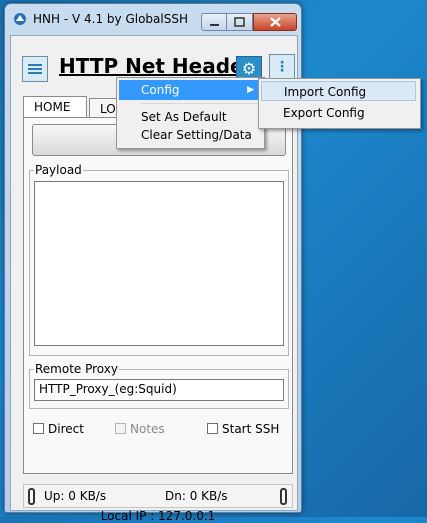  I want to click on minimize-button, so click(214, 22).